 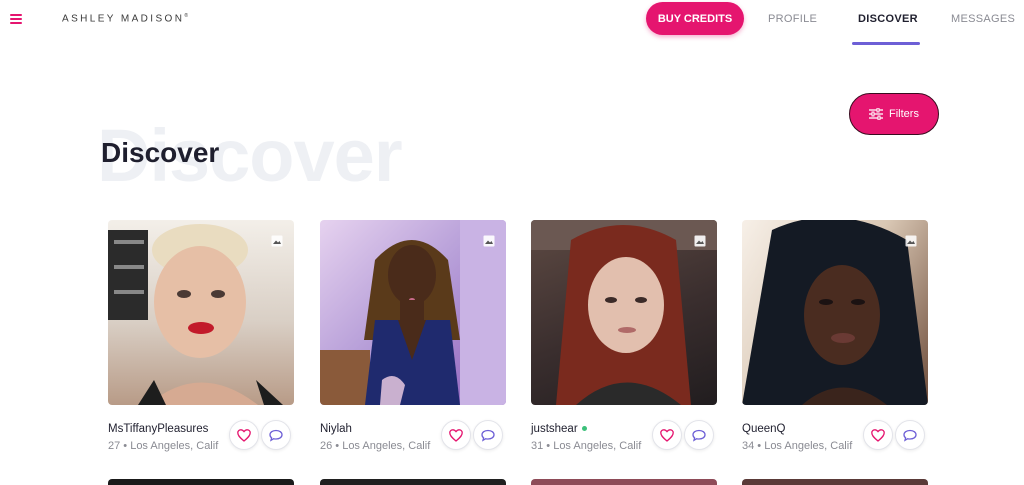 What do you see at coordinates (876, 114) in the screenshot?
I see `sliders-icon` at bounding box center [876, 114].